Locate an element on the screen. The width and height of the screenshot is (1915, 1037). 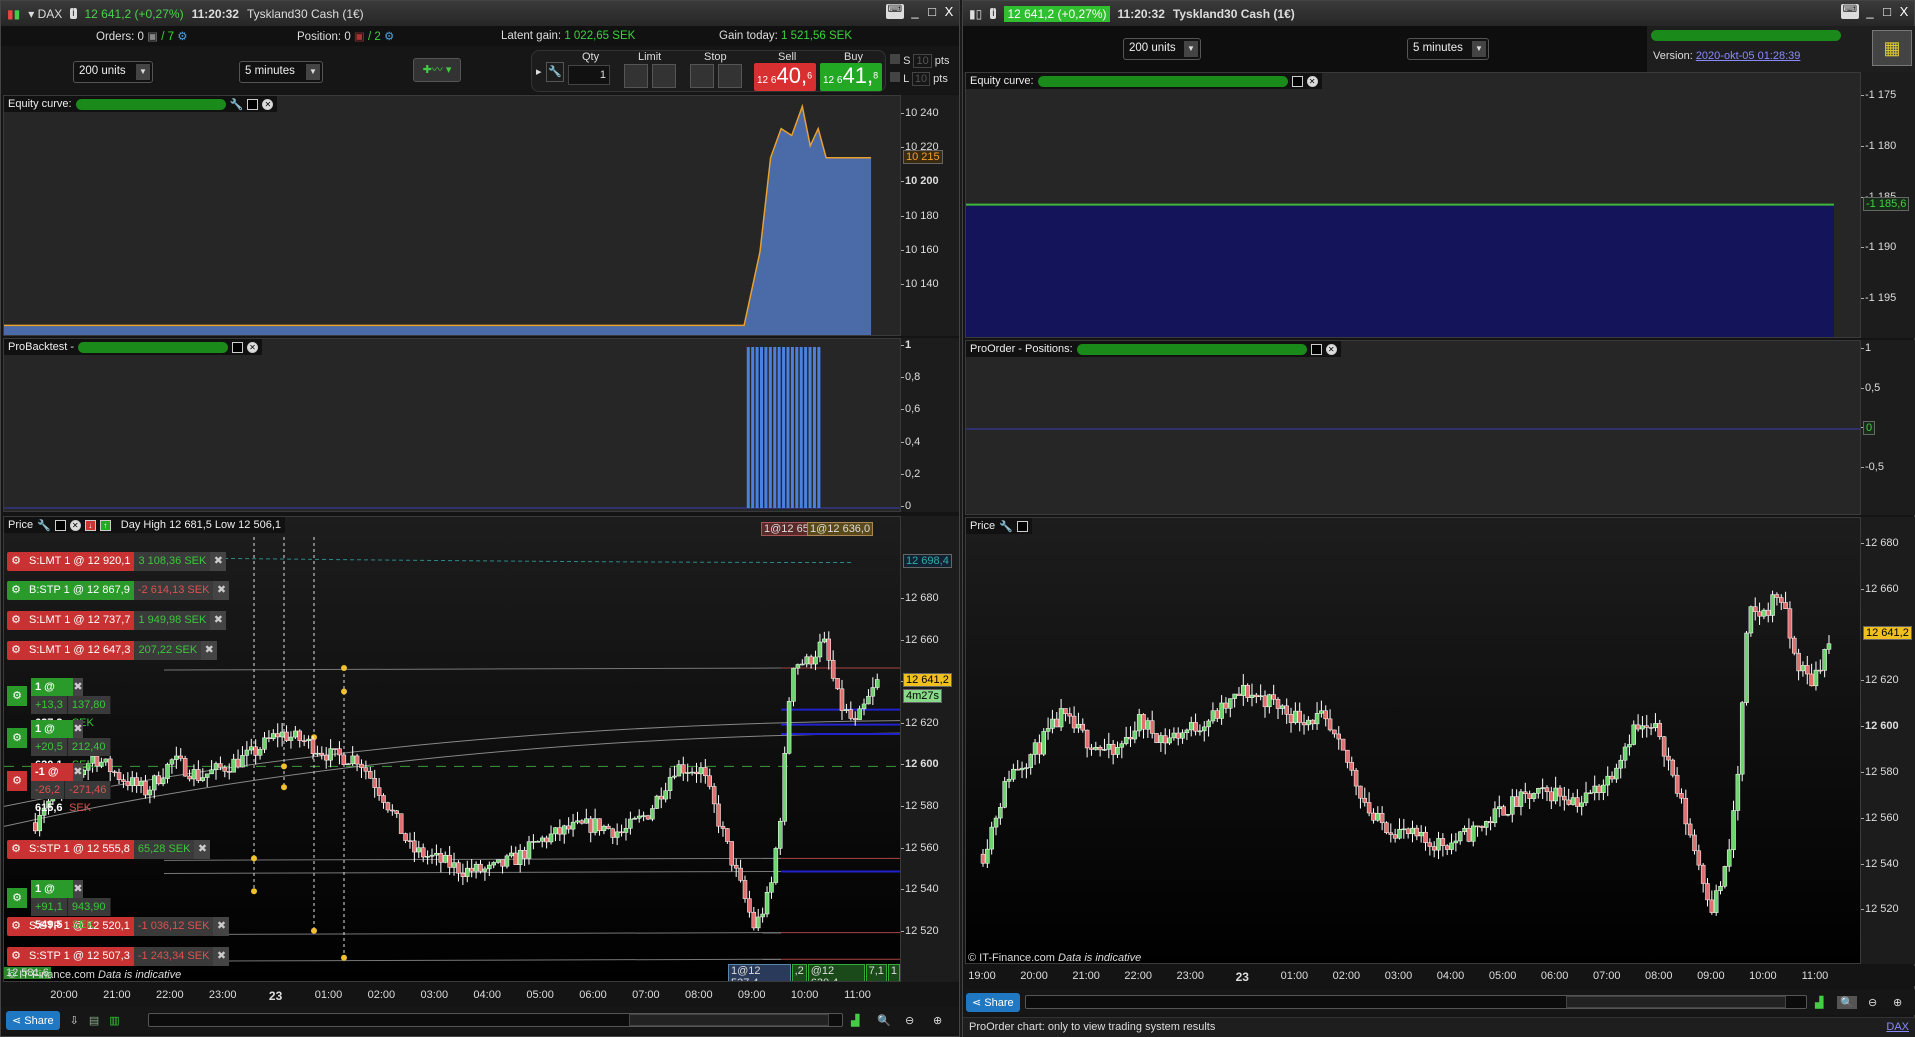
symbol-dropdown: ▾ DAX is located at coordinates (45, 14).